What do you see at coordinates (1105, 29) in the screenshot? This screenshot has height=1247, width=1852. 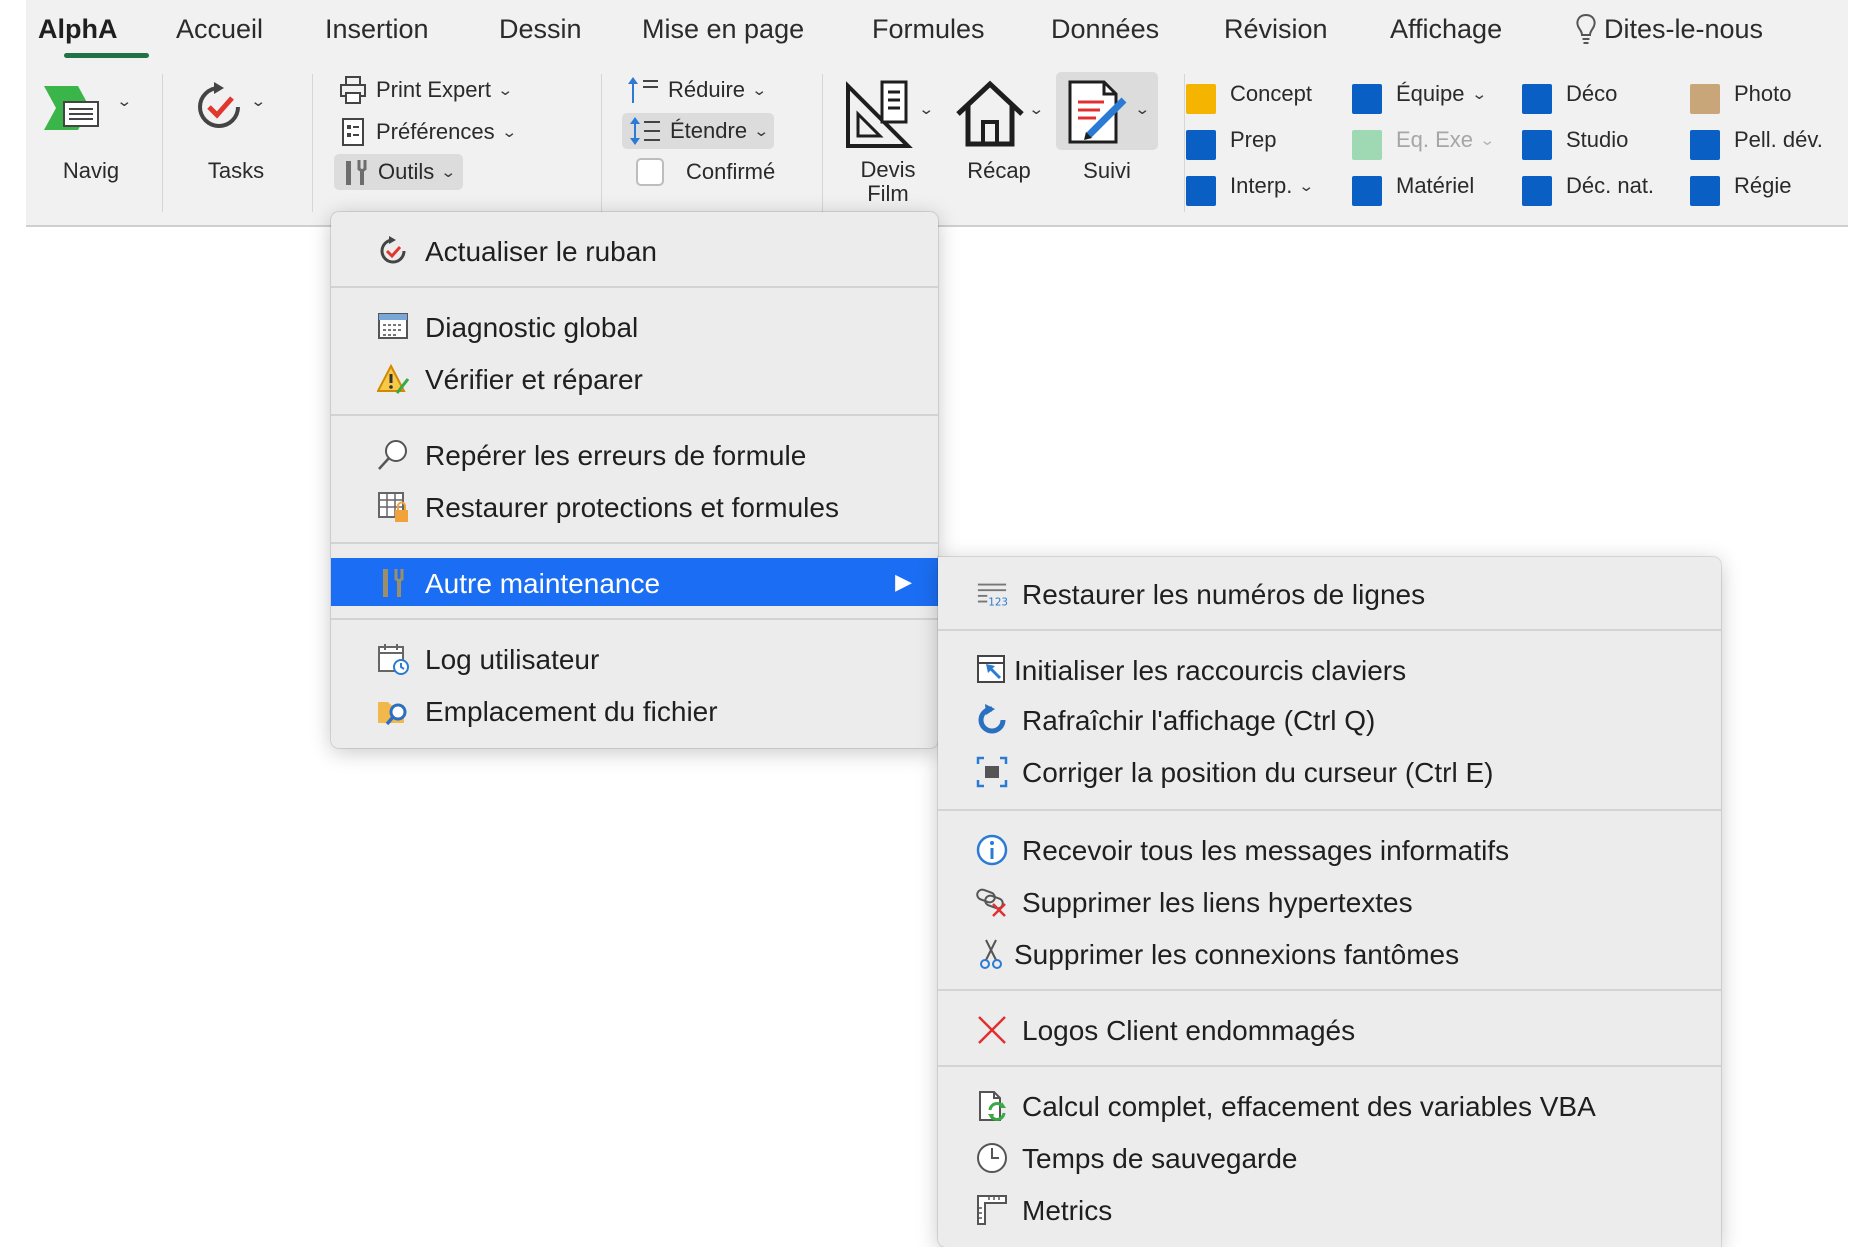 I see `tab-donnees: Données` at bounding box center [1105, 29].